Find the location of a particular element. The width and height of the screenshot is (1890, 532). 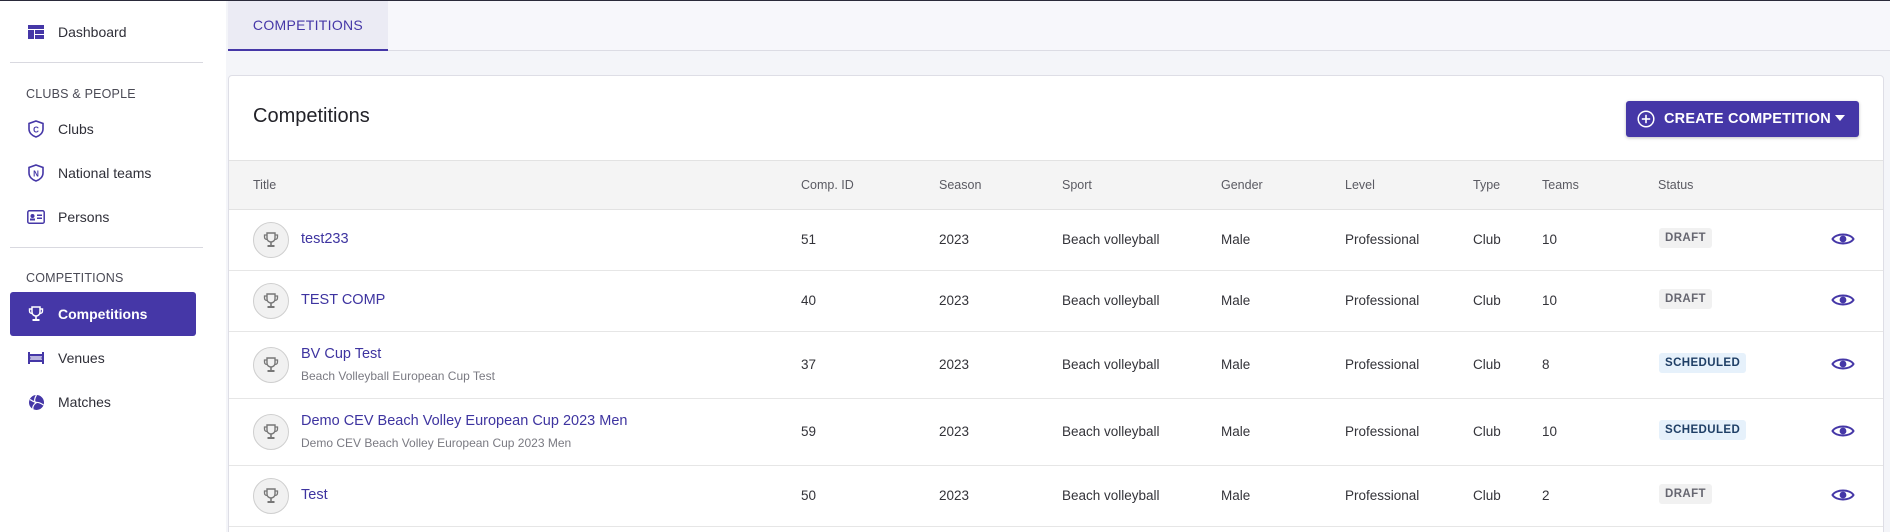

page-title: Competitions is located at coordinates (311, 116).